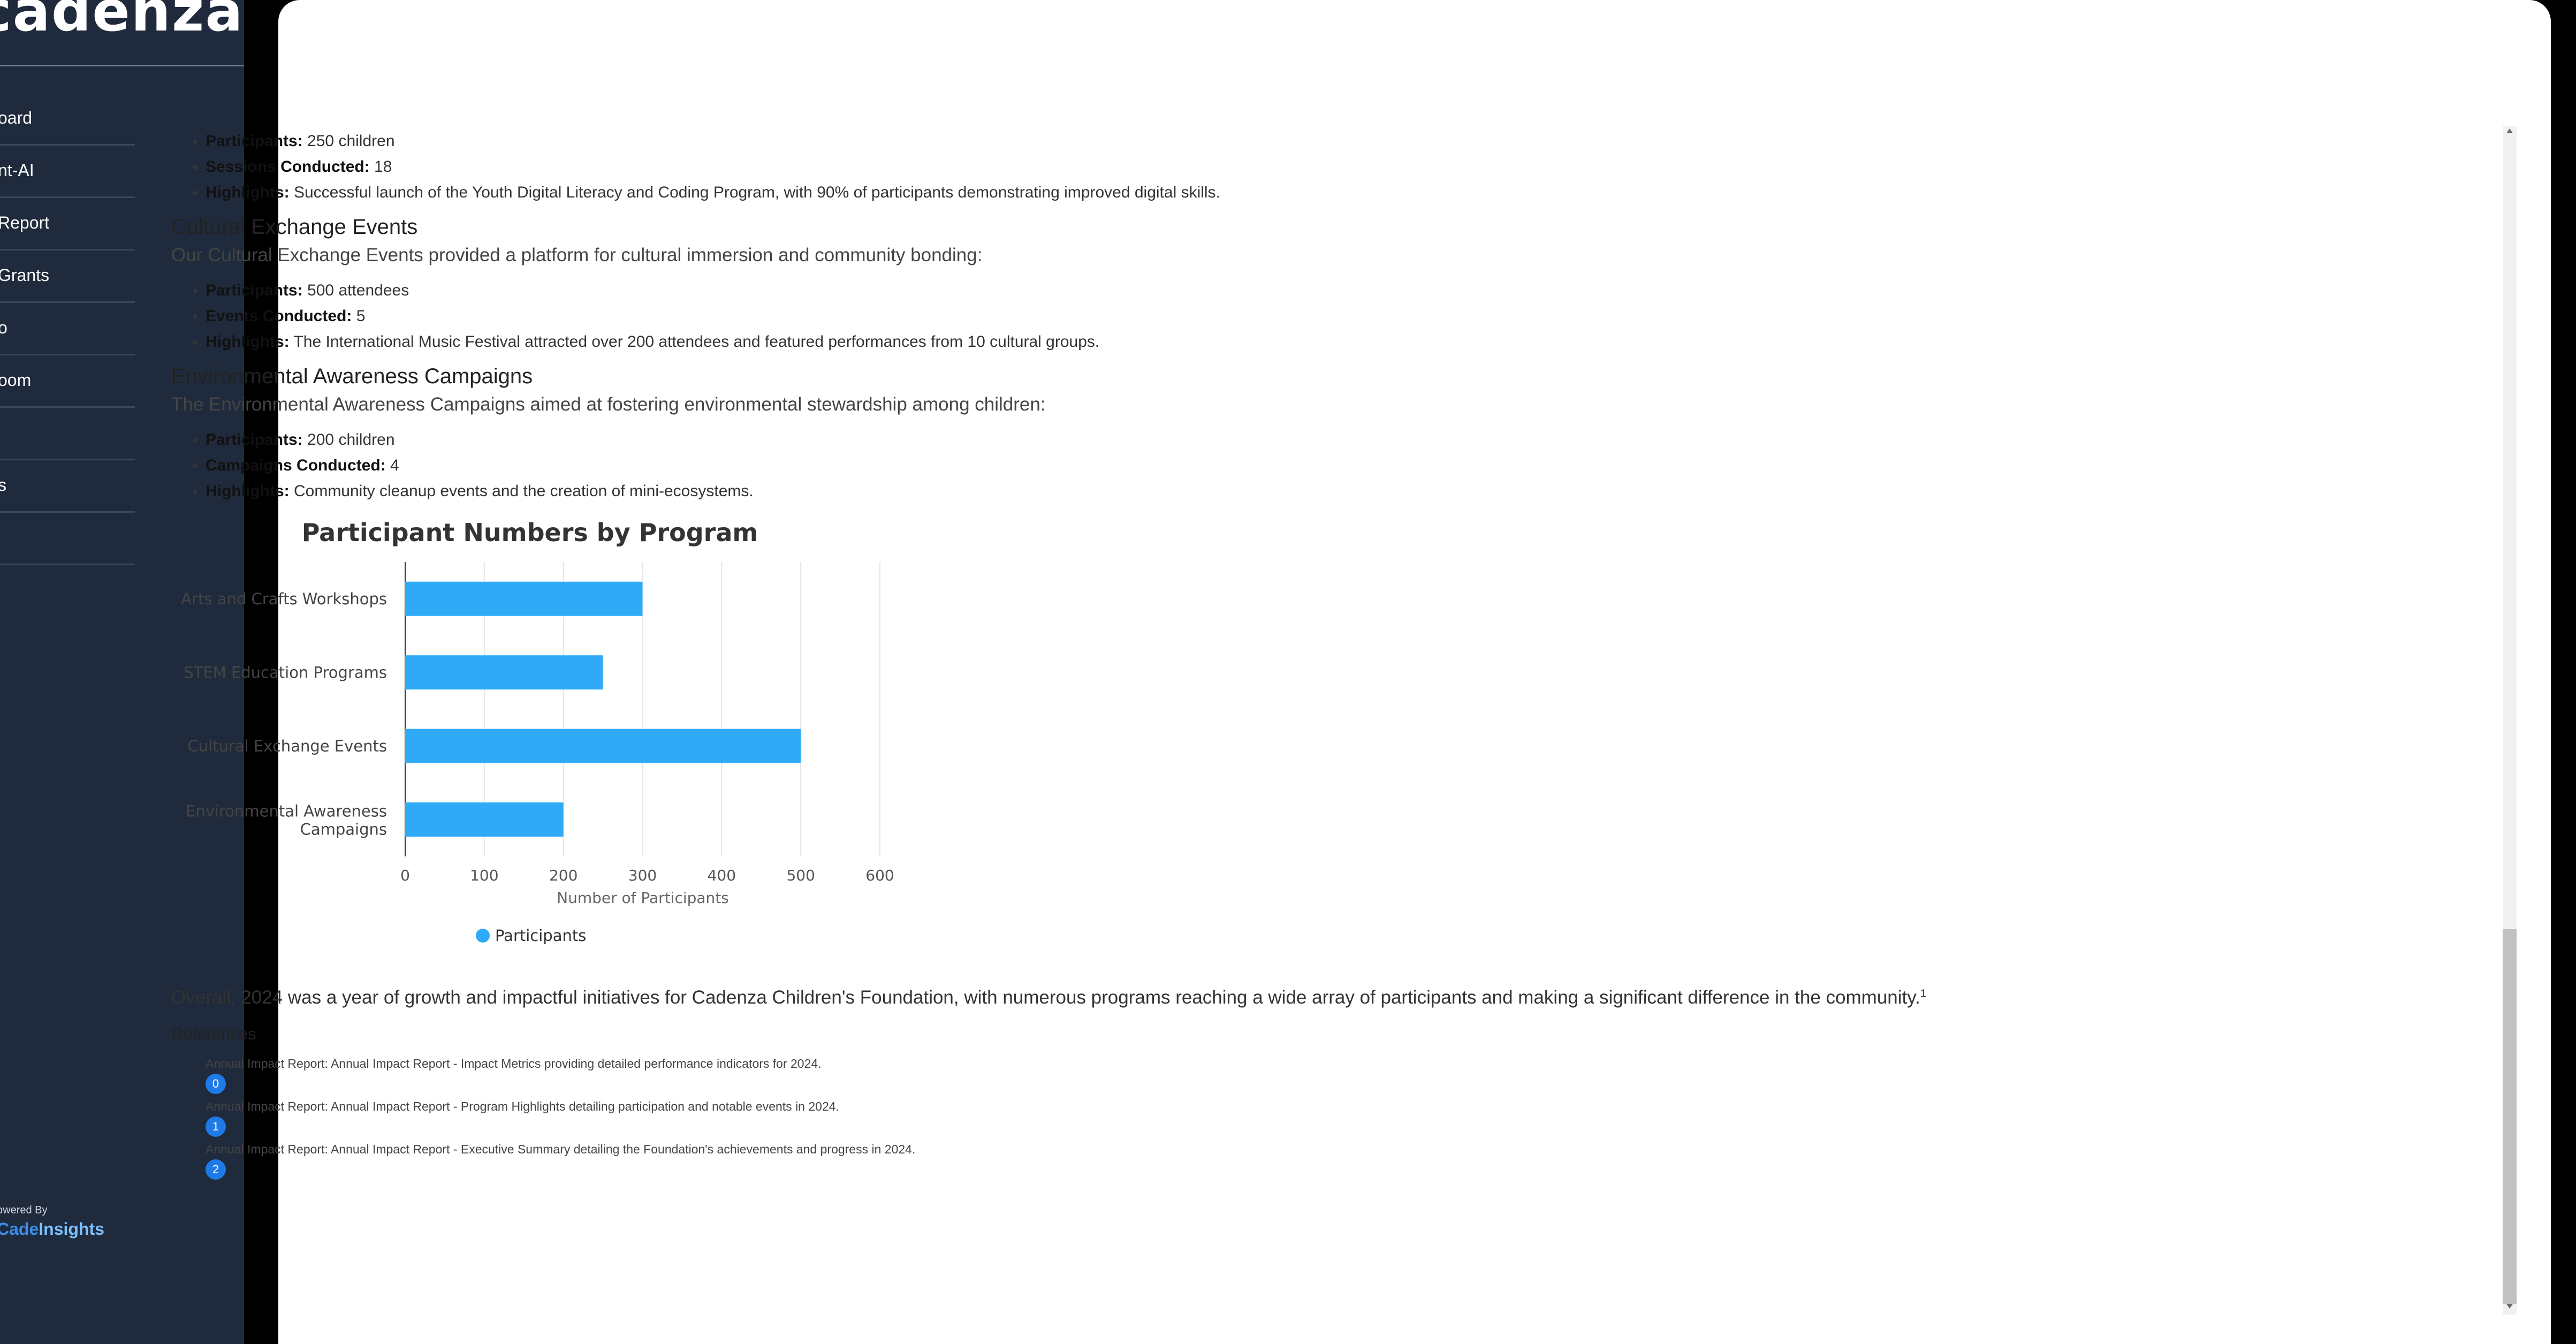 The width and height of the screenshot is (2576, 1344). Describe the element at coordinates (2509, 1306) in the screenshot. I see `scroll-down-arrow-icon` at that location.